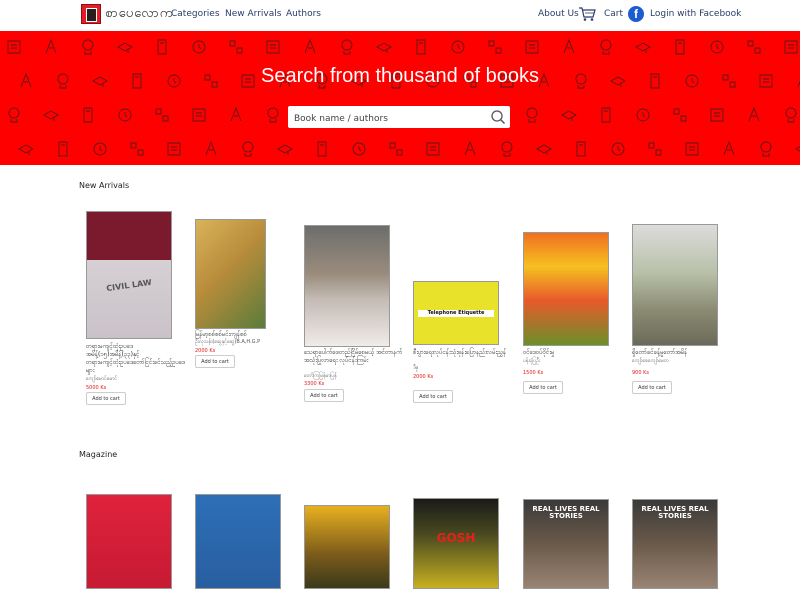 This screenshot has width=800, height=589. Describe the element at coordinates (682, 353) in the screenshot. I see `book-title: ရှိတော်ခင်ခန့်မှုတော်အမိန်` at that location.